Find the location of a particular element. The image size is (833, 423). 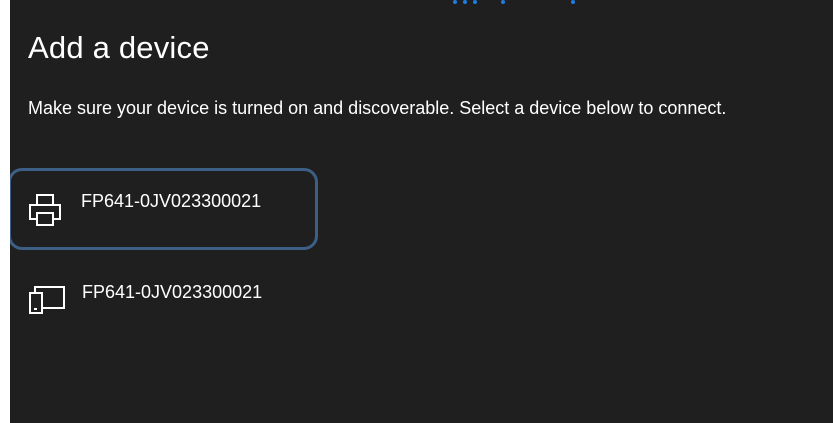

device-item-display: FP641-0JV023300021 is located at coordinates (164, 304).